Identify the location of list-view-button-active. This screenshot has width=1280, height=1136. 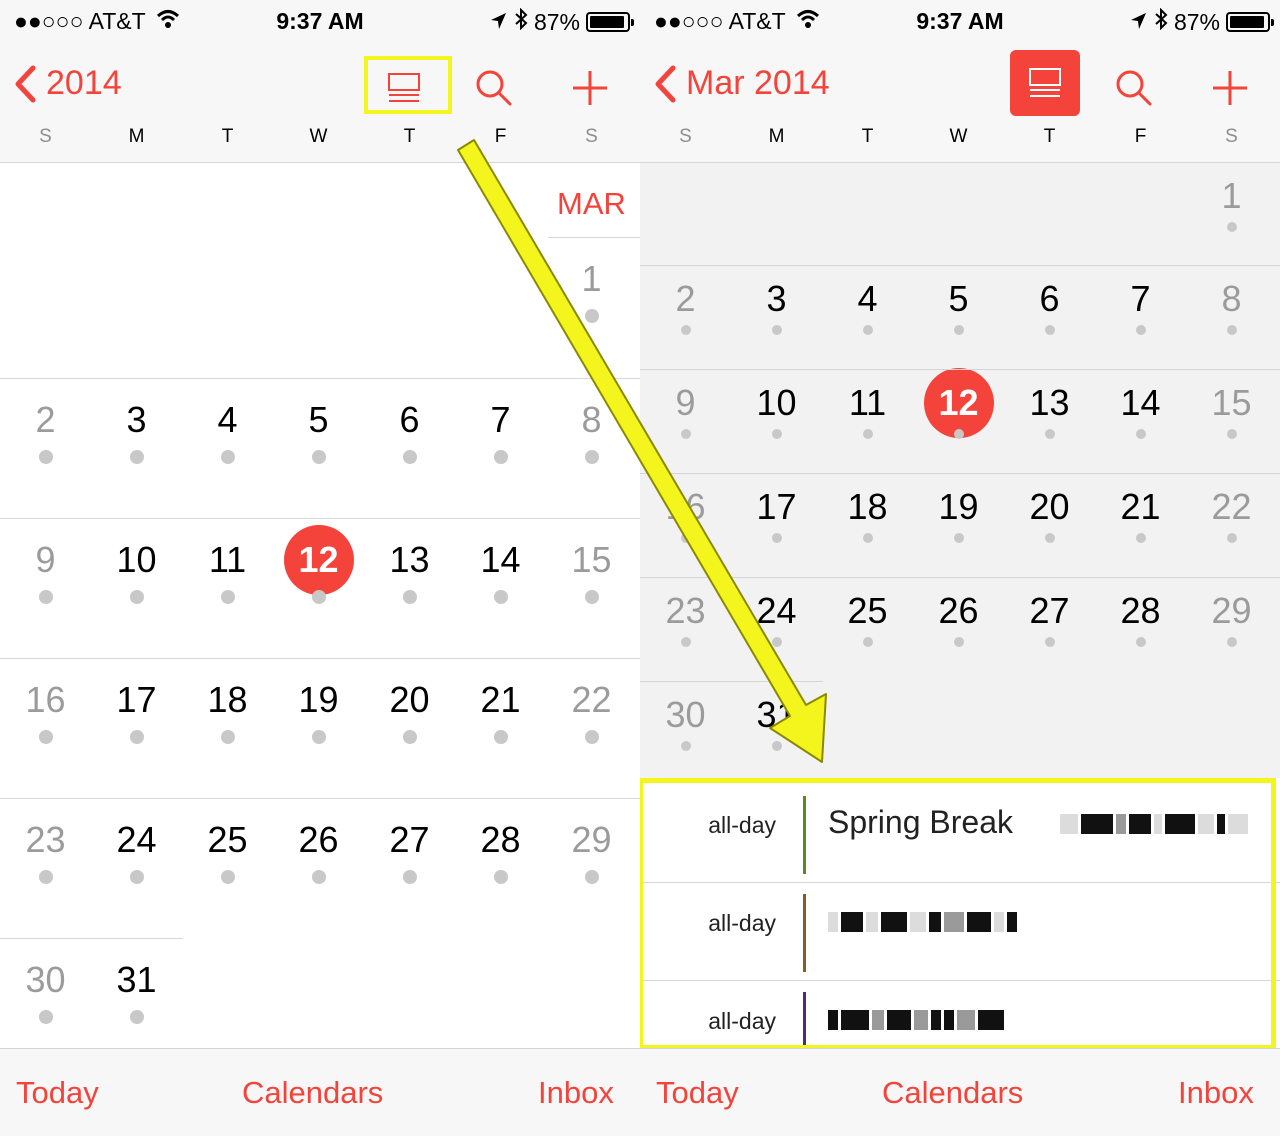
(1045, 83).